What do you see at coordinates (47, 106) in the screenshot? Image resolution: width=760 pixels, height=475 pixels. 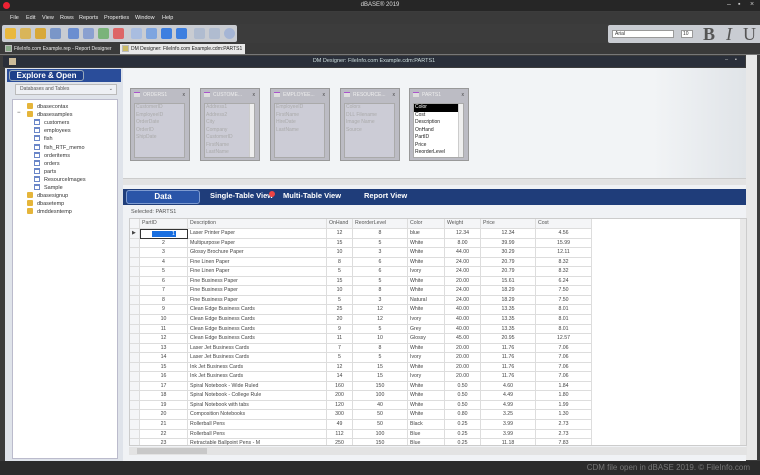 I see `tree-item-dbasecontax: dbasecontax` at bounding box center [47, 106].